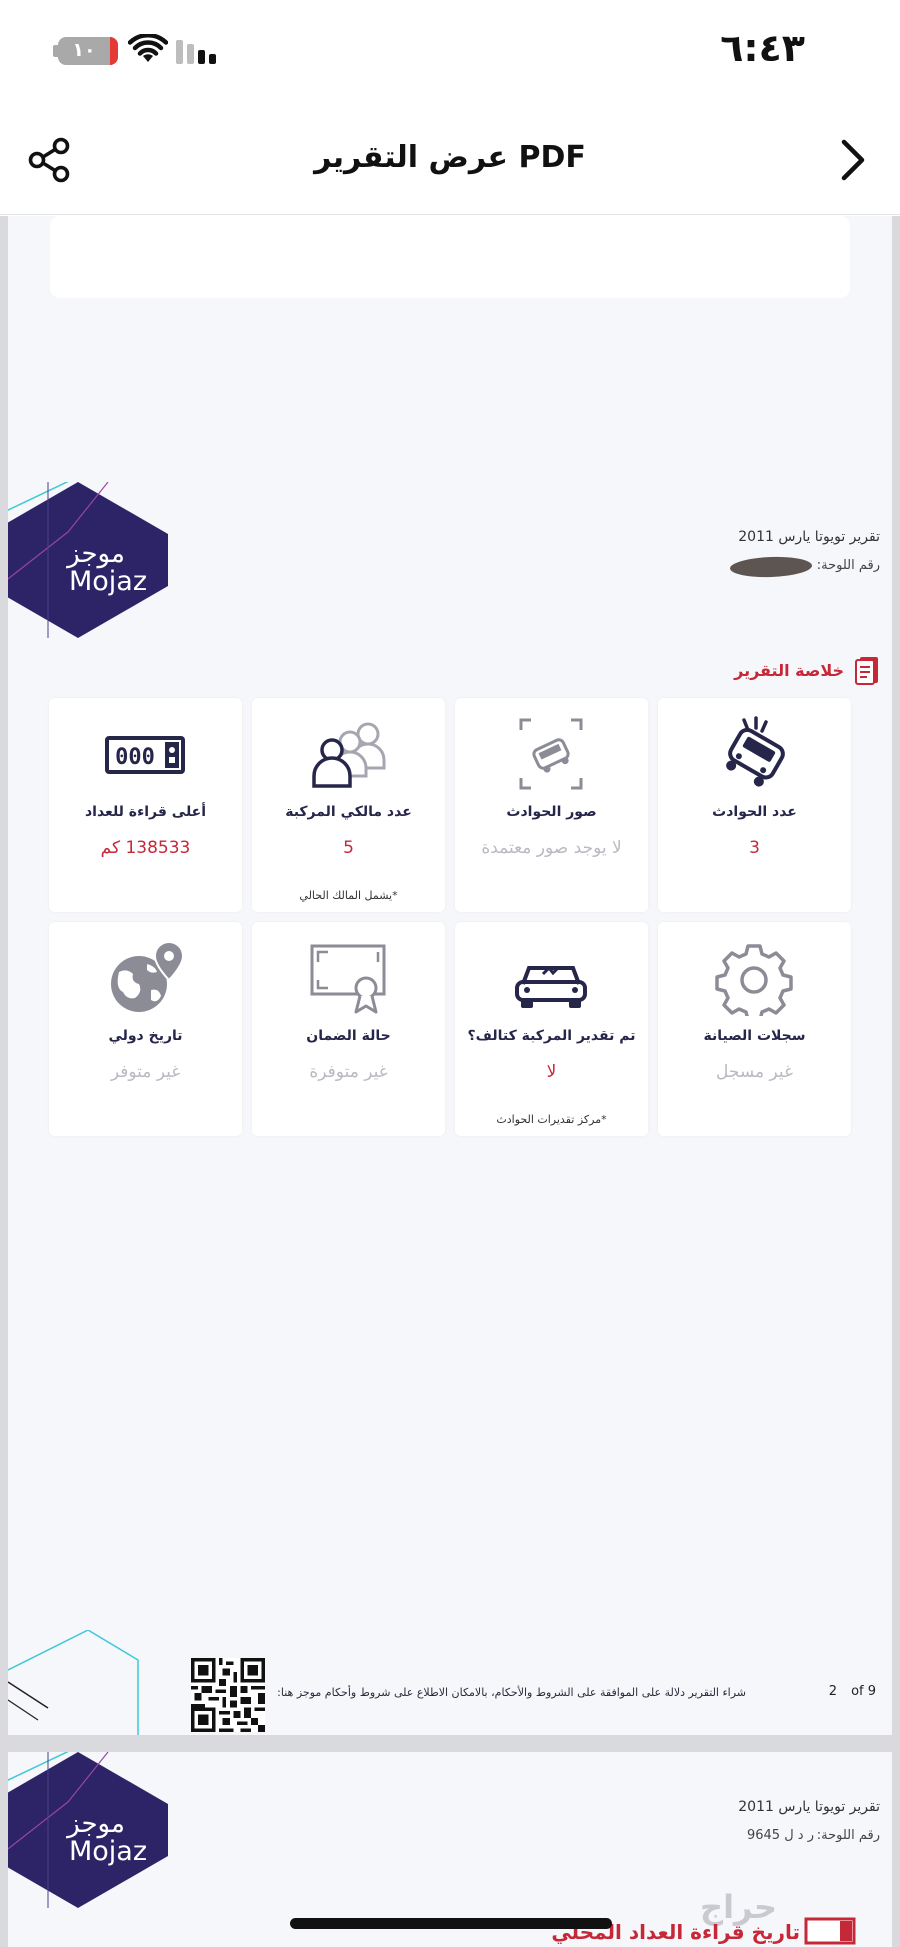 This screenshot has height=1947, width=900. I want to click on summary-card-maintenance: سجلات الصيانة غير مسجل, so click(754, 1029).